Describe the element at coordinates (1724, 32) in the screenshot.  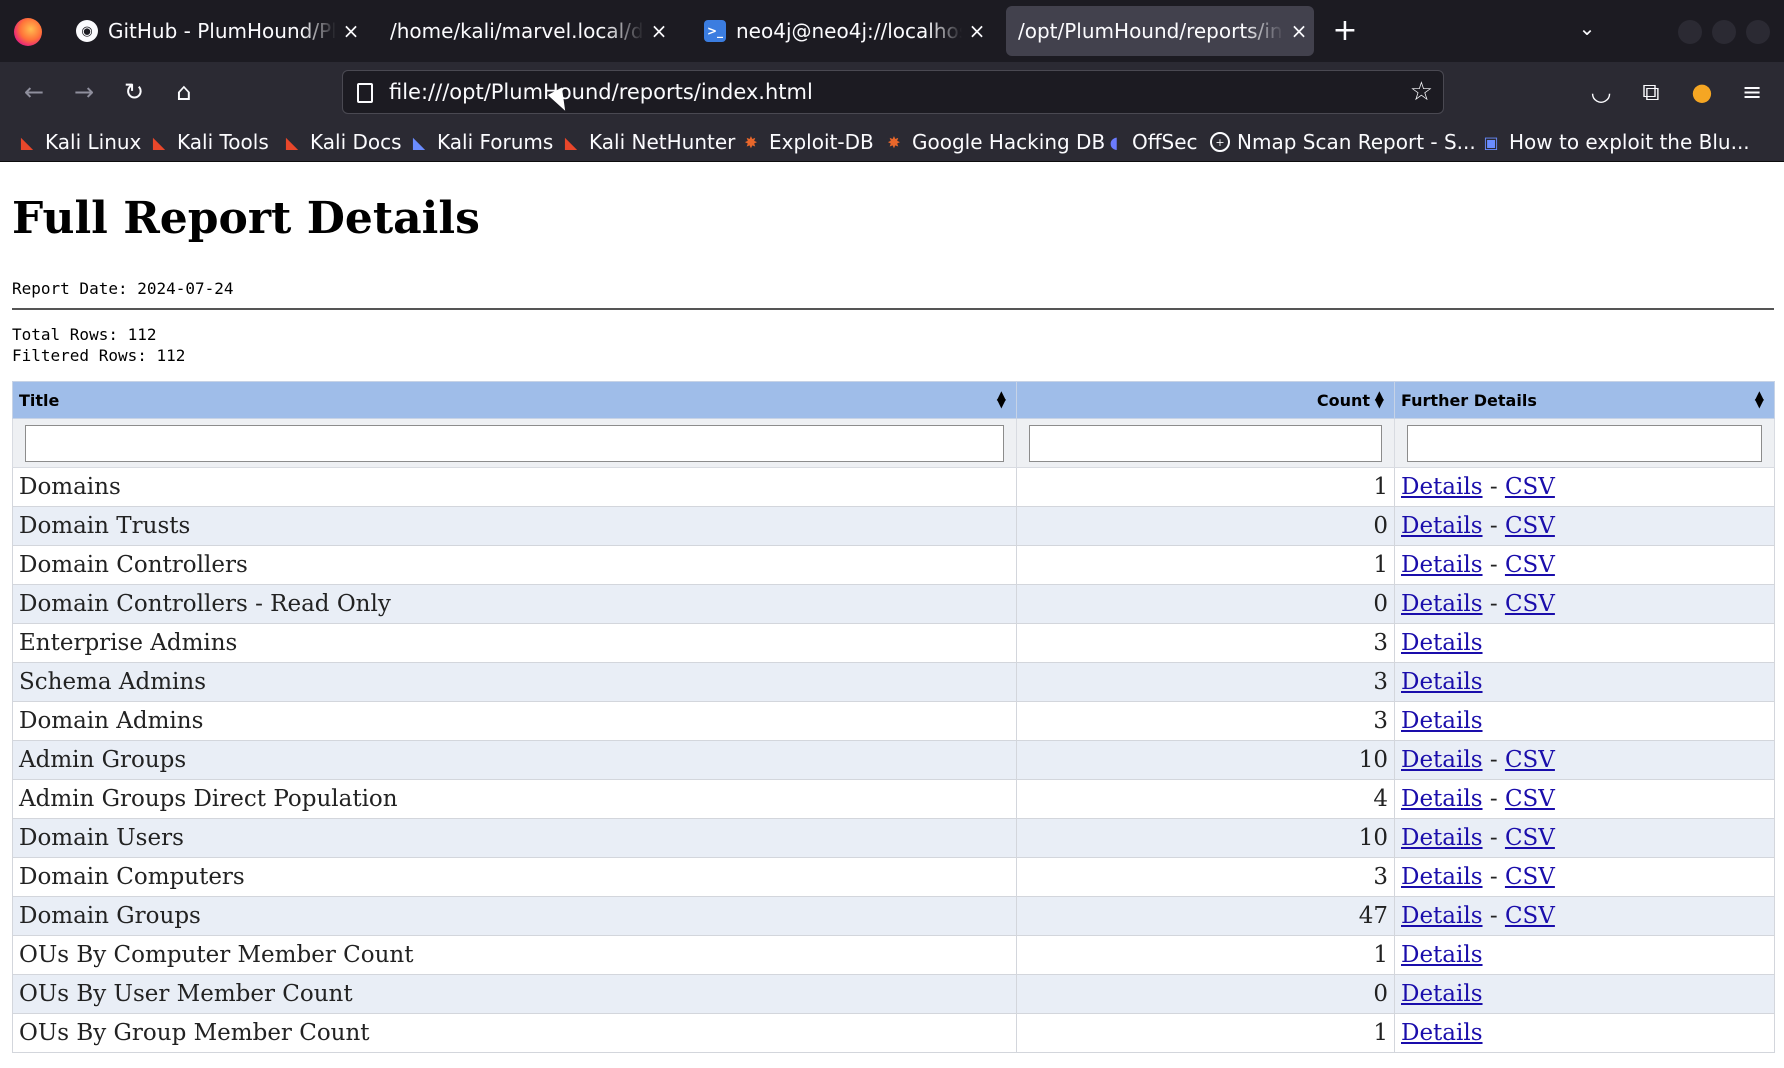
I see `maximize-button` at that location.